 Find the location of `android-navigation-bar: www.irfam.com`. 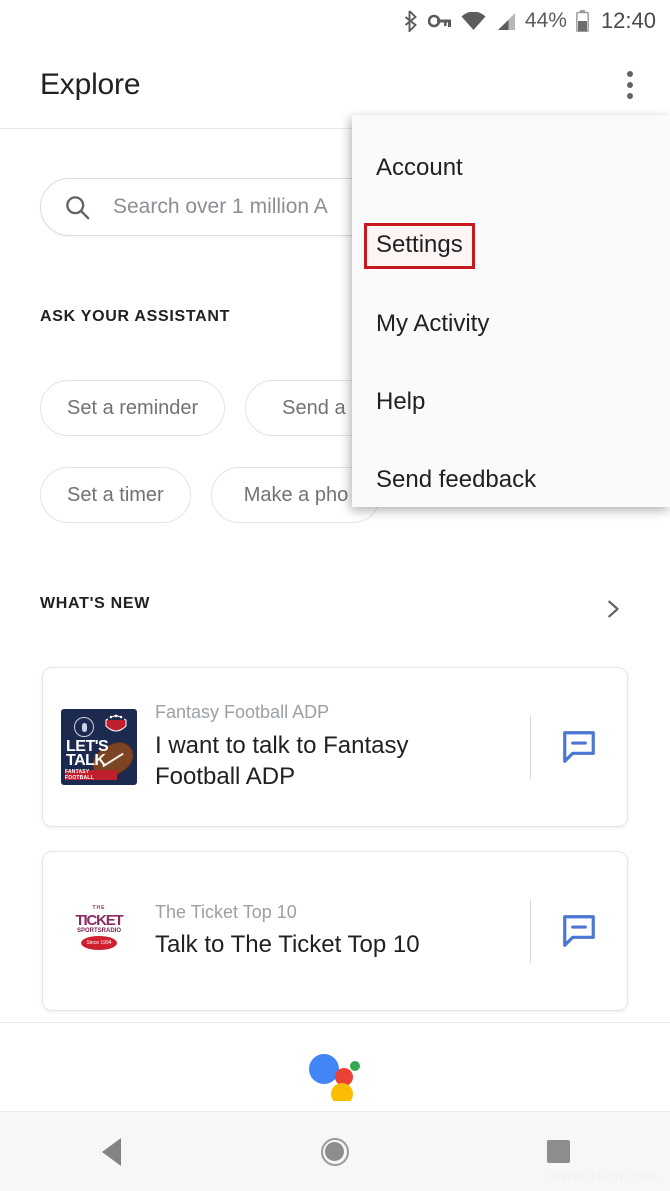

android-navigation-bar: www.irfam.com is located at coordinates (335, 1151).